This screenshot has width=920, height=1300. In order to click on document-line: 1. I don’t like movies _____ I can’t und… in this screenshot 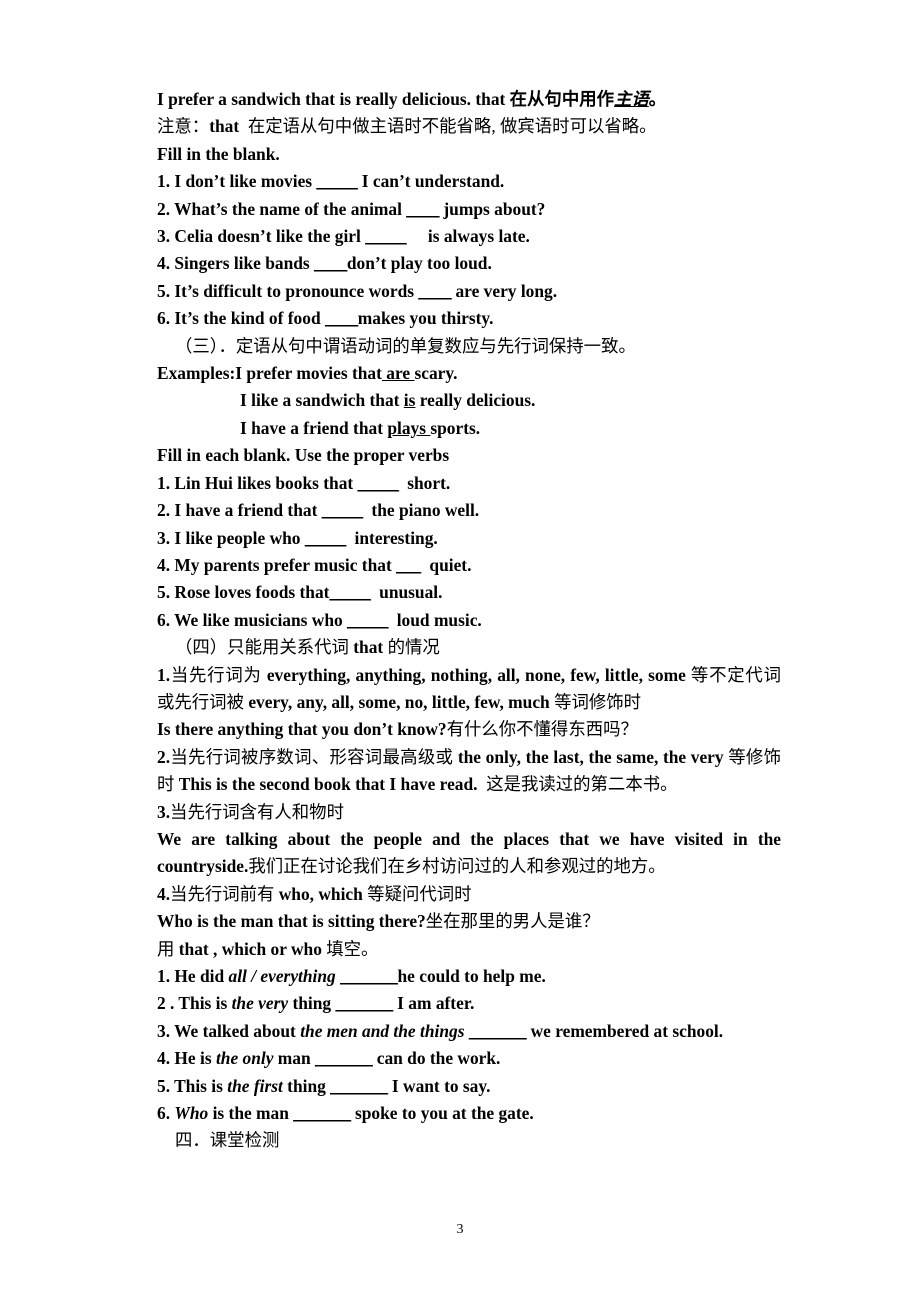, I will do `click(469, 181)`.